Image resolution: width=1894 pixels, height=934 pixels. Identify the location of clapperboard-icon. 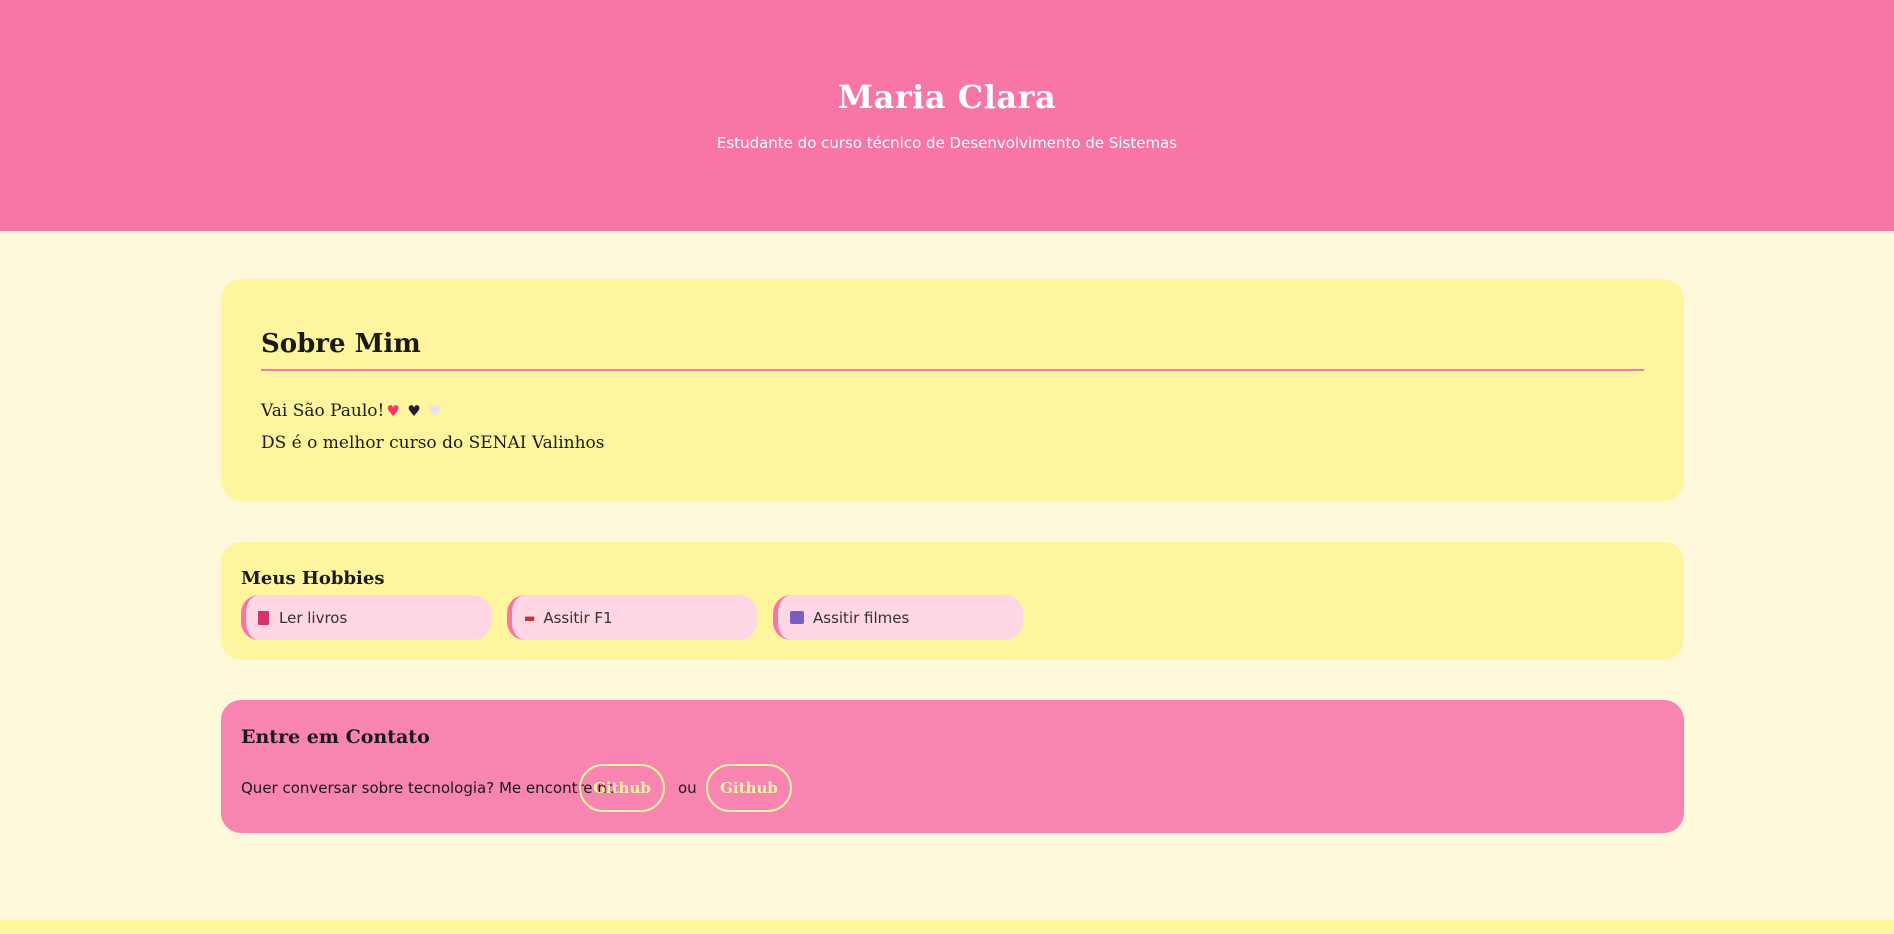
(797, 617).